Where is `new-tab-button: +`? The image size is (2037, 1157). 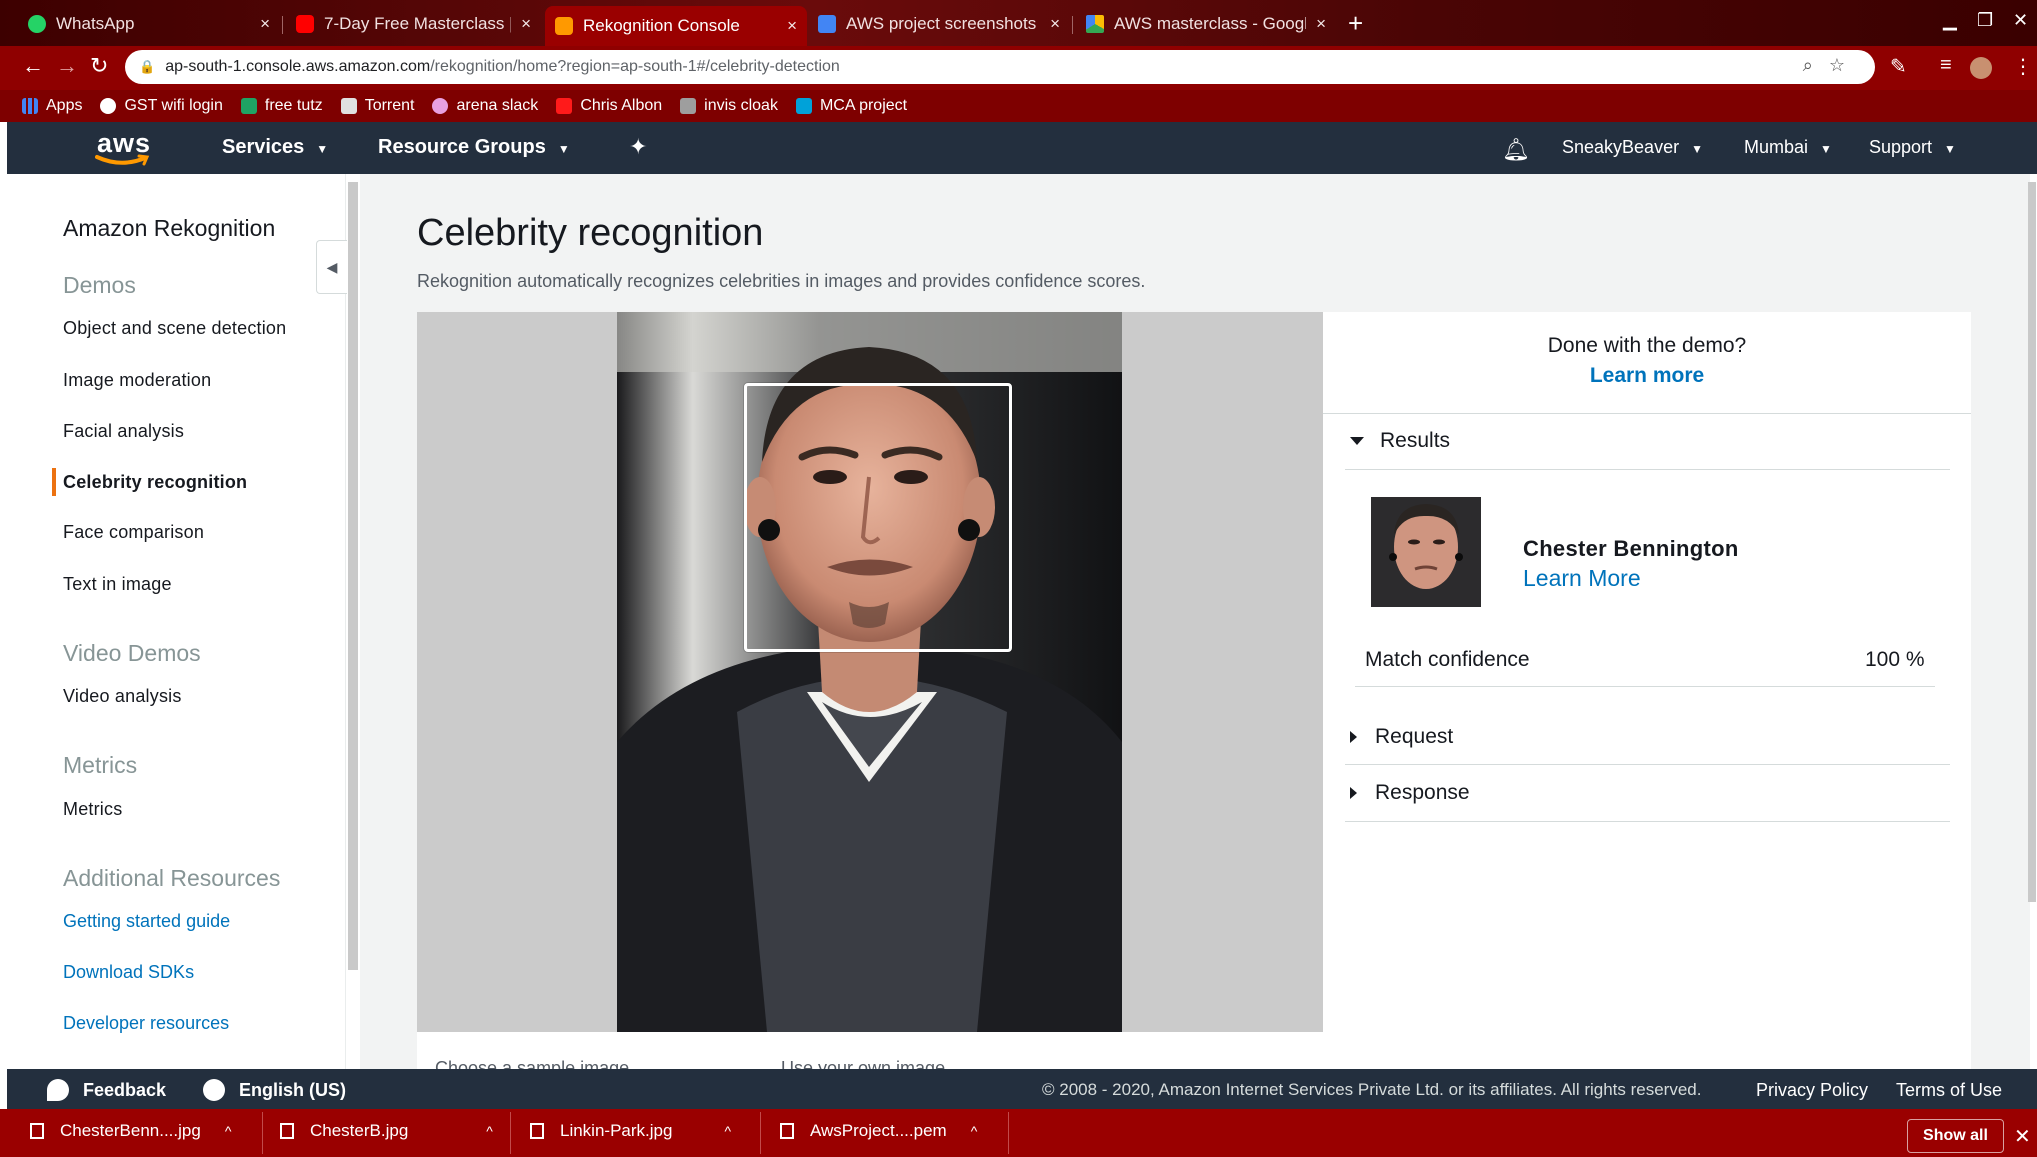
new-tab-button: + is located at coordinates (1355, 23).